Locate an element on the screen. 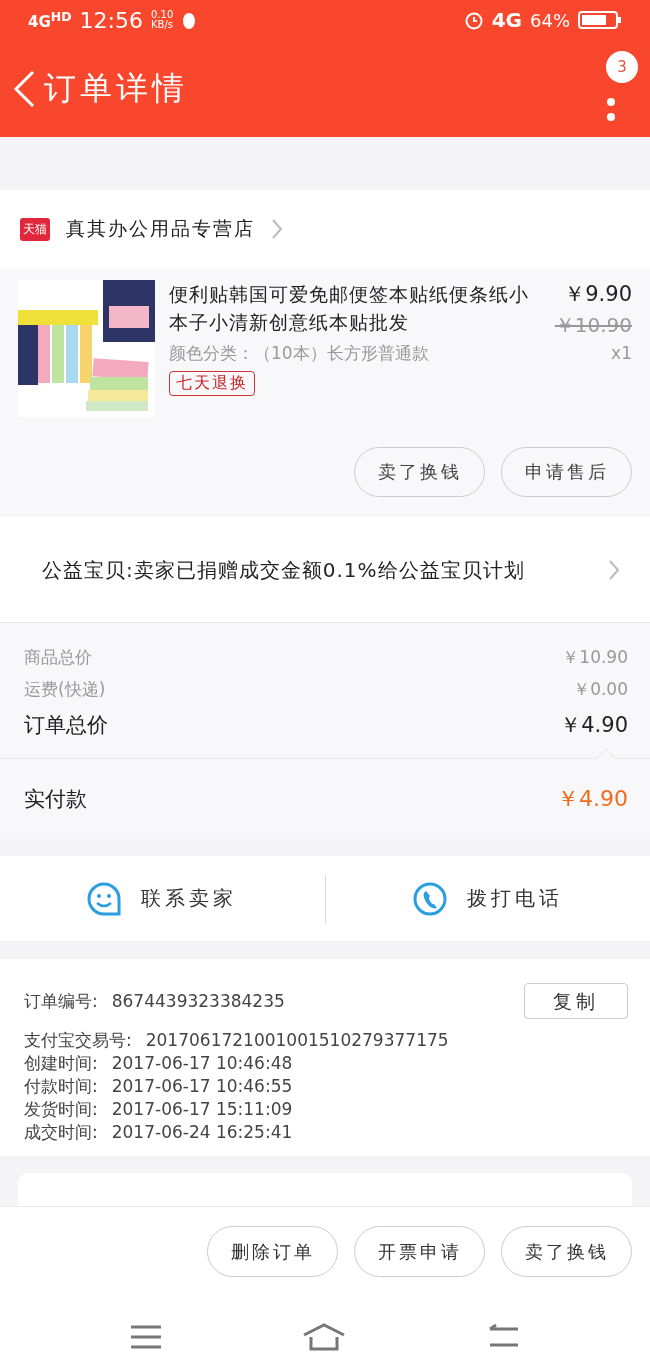 This screenshot has width=650, height=1372. product-title: 便利贴韩国可爱免邮便签本贴纸便条纸小本子小清新创意纸本贴批发 is located at coordinates (355, 308).